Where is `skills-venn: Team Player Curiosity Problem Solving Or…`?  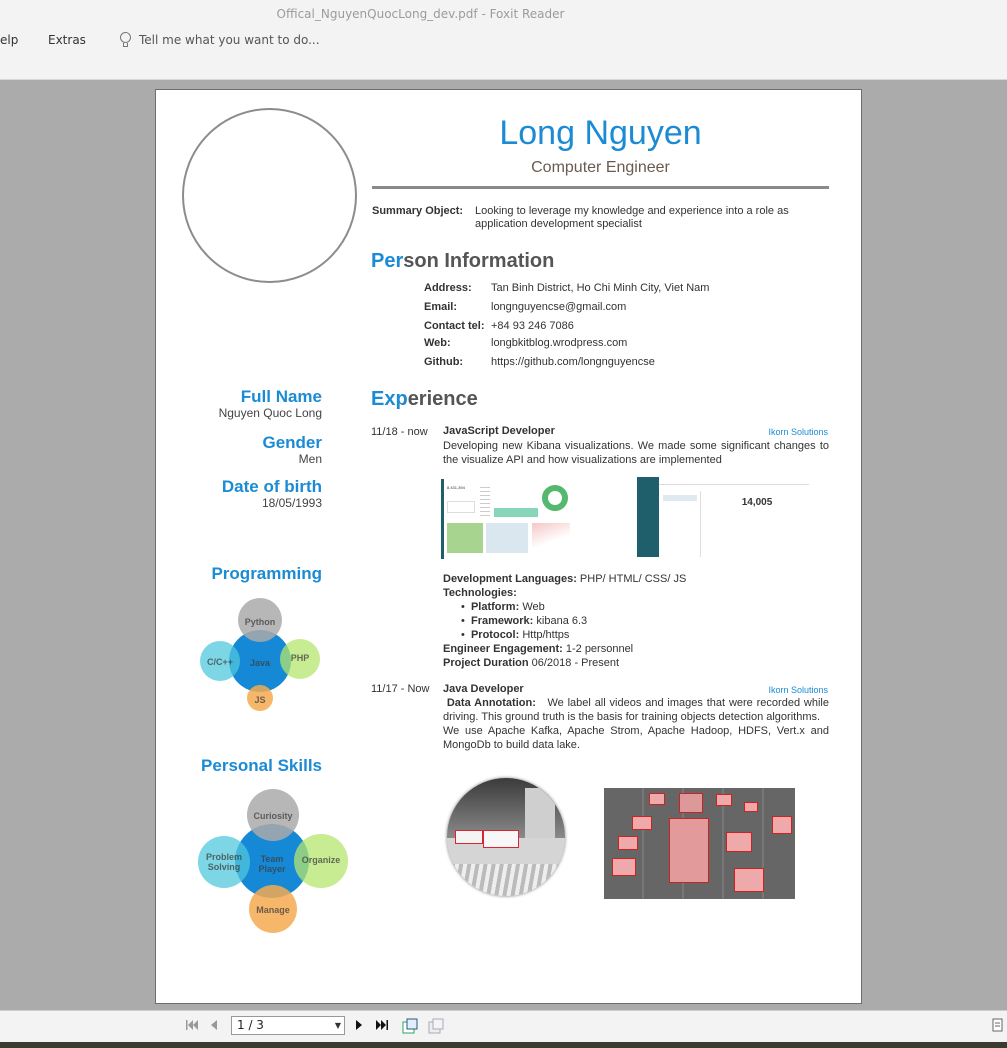
skills-venn: Team Player Curiosity Problem Solving Or… is located at coordinates (274, 862).